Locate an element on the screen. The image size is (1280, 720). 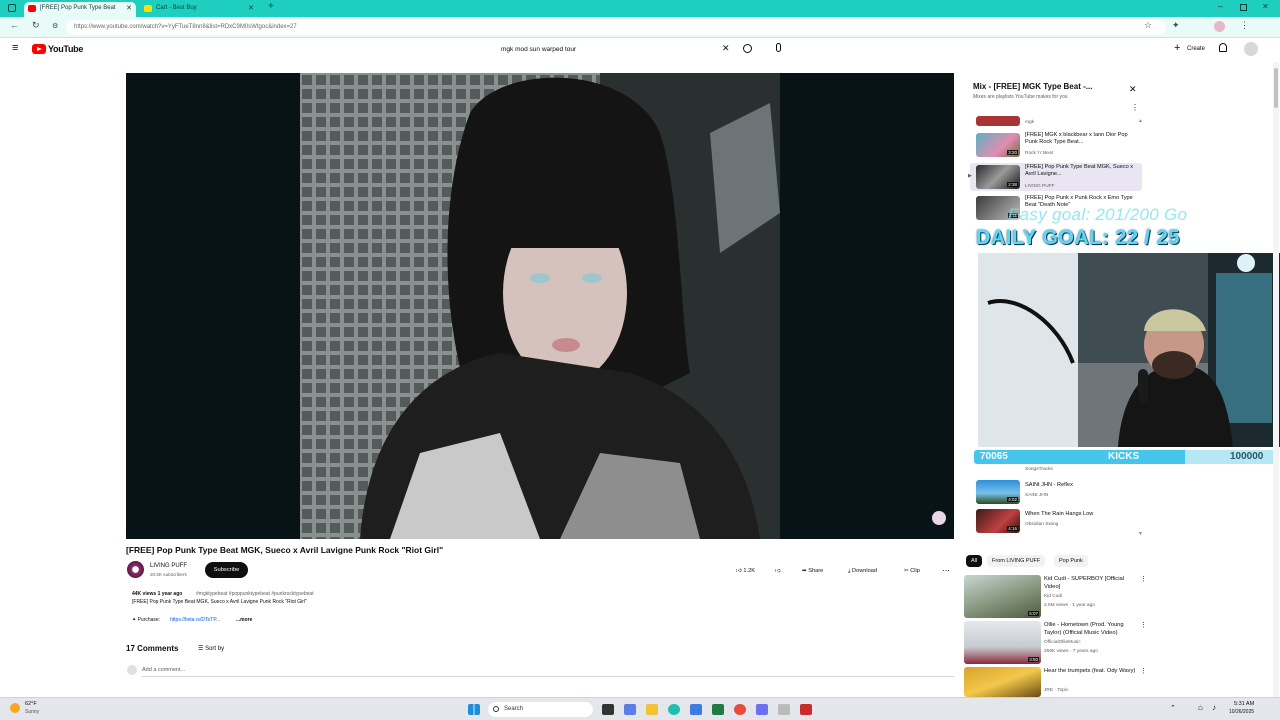
page-scrollbar-thumb is located at coordinates (1276, 88).